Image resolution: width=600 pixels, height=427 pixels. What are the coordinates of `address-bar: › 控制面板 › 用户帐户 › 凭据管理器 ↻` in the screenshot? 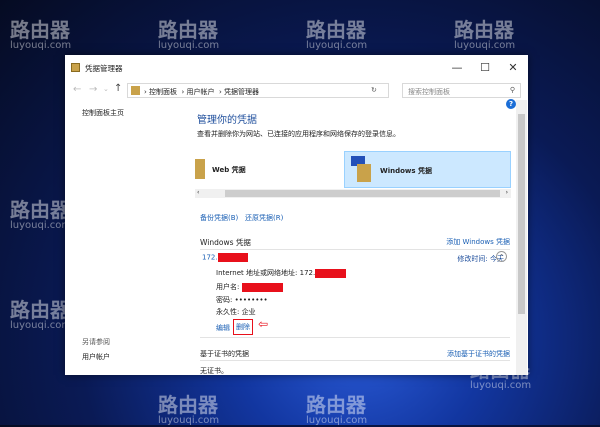 It's located at (258, 90).